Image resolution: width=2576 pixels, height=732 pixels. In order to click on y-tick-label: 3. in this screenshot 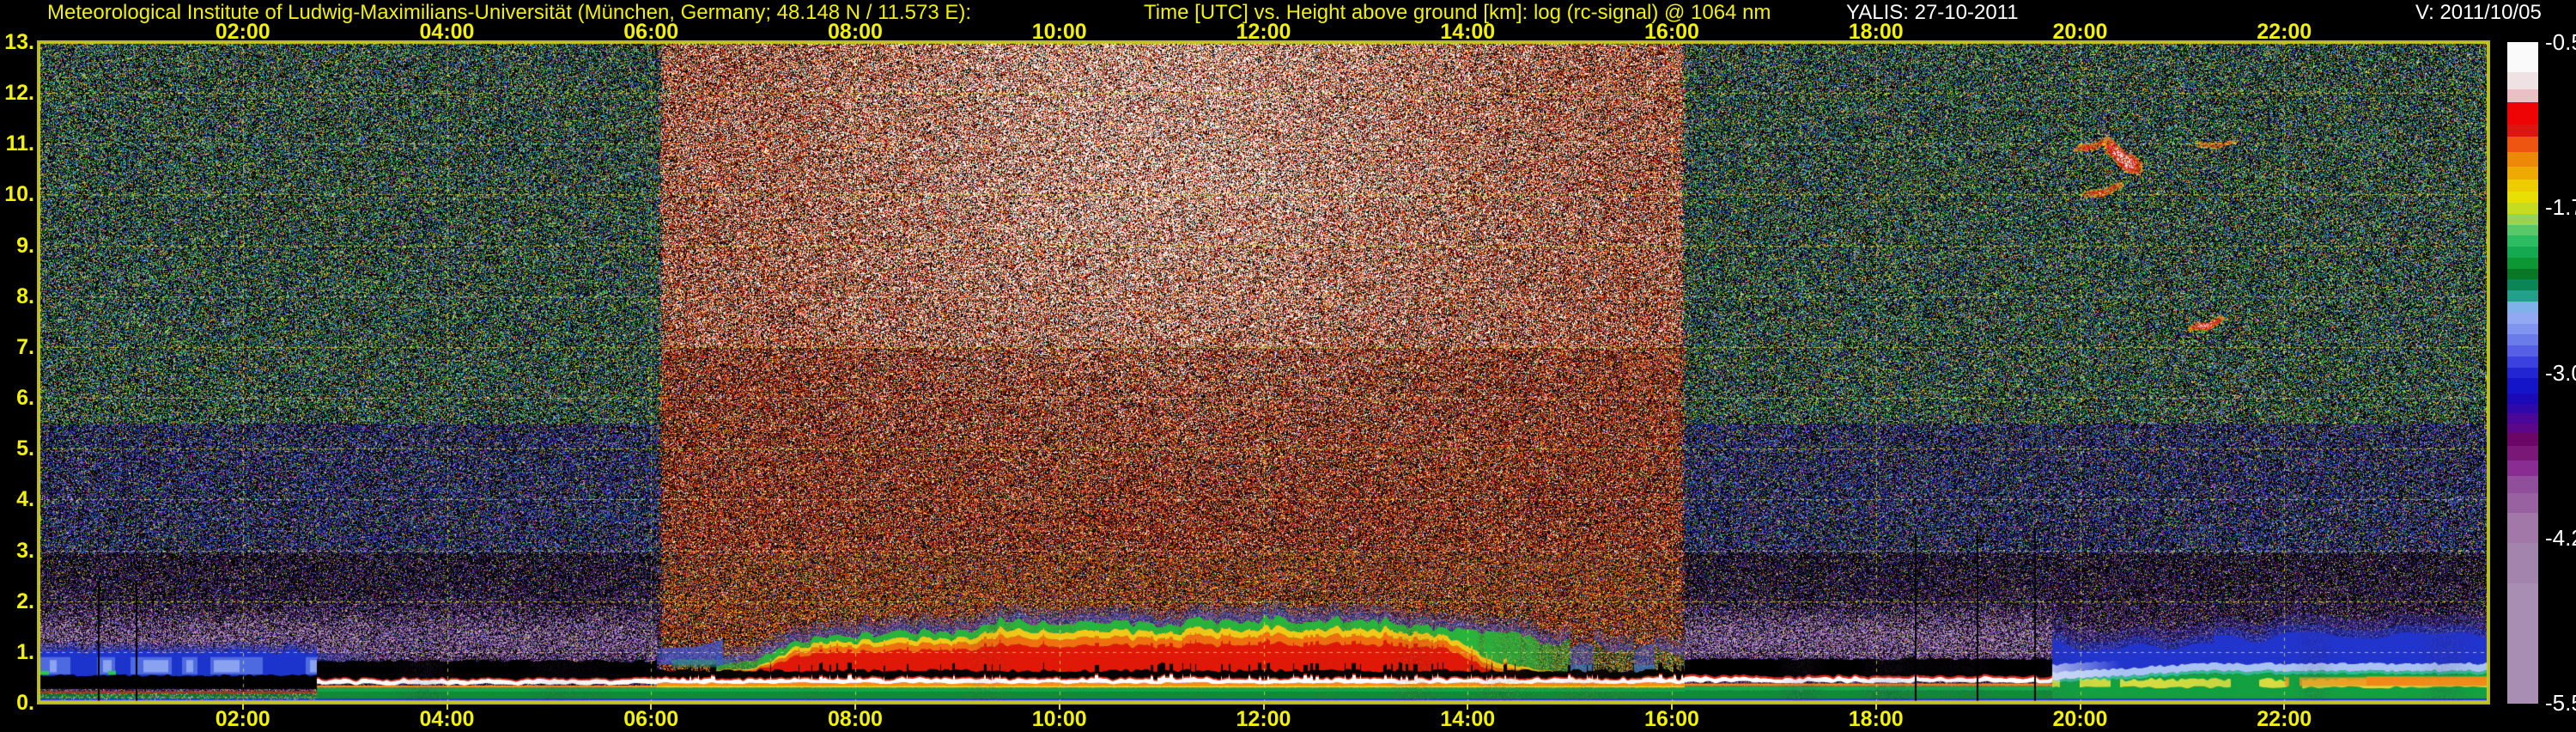, I will do `click(25, 550)`.